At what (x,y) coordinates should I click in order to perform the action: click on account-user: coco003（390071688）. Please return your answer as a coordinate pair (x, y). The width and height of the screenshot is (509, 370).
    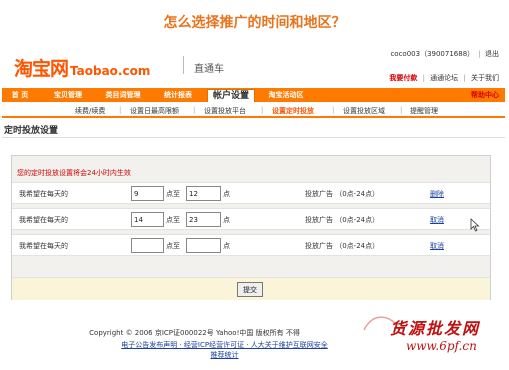
    Looking at the image, I should click on (432, 54).